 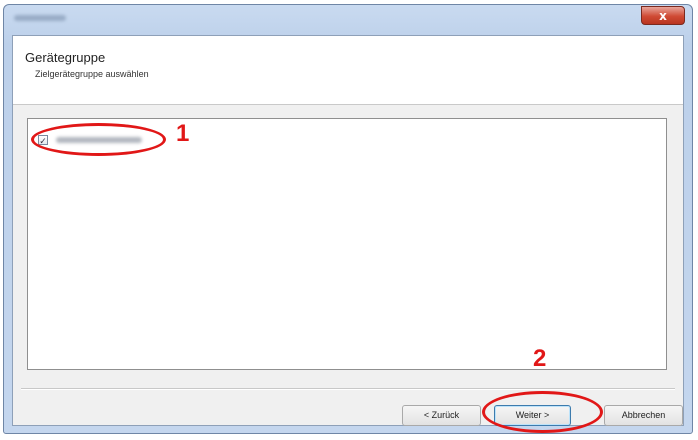 I want to click on page-subtitle: Zielgerätegruppe auswählen, so click(x=92, y=74).